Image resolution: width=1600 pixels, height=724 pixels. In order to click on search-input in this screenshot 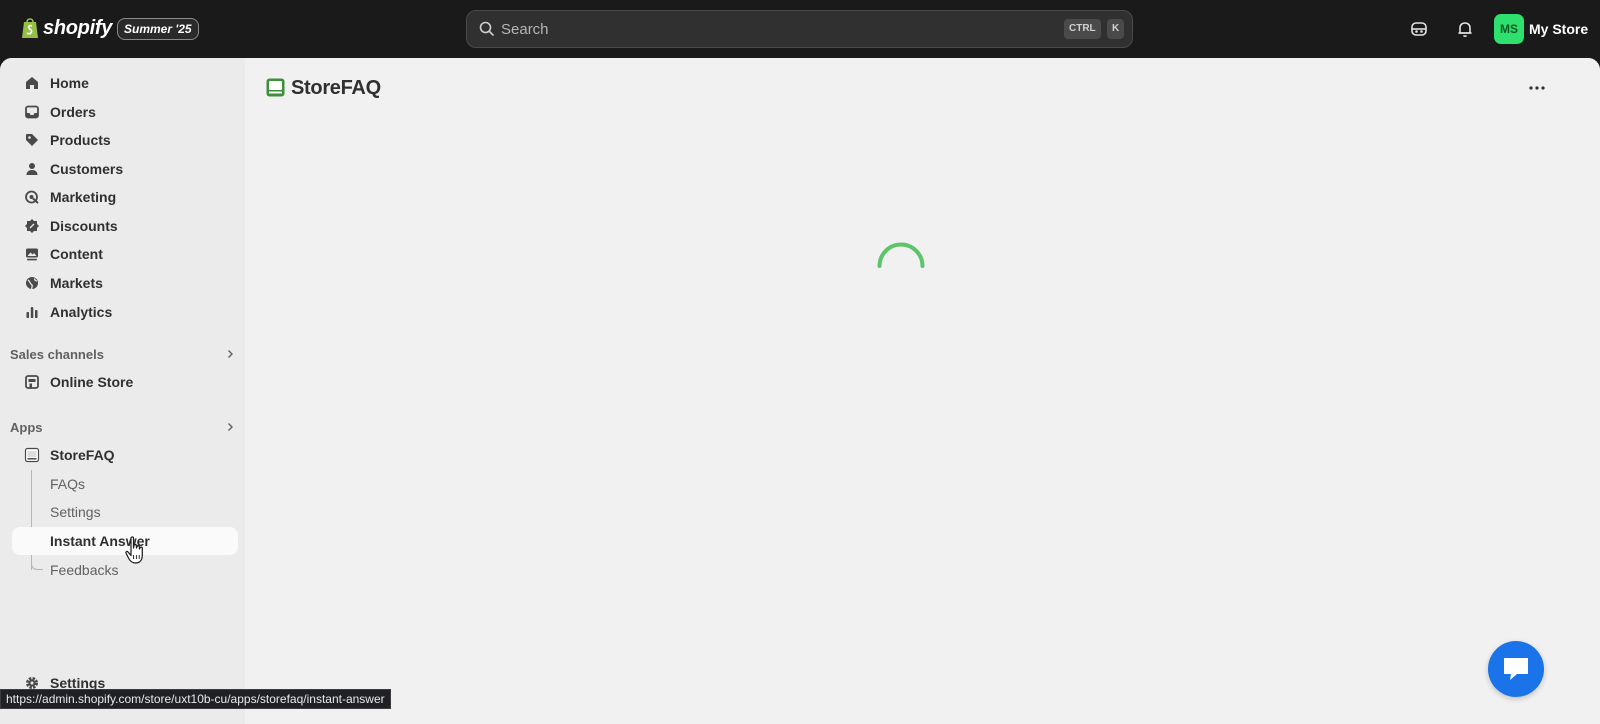, I will do `click(761, 29)`.